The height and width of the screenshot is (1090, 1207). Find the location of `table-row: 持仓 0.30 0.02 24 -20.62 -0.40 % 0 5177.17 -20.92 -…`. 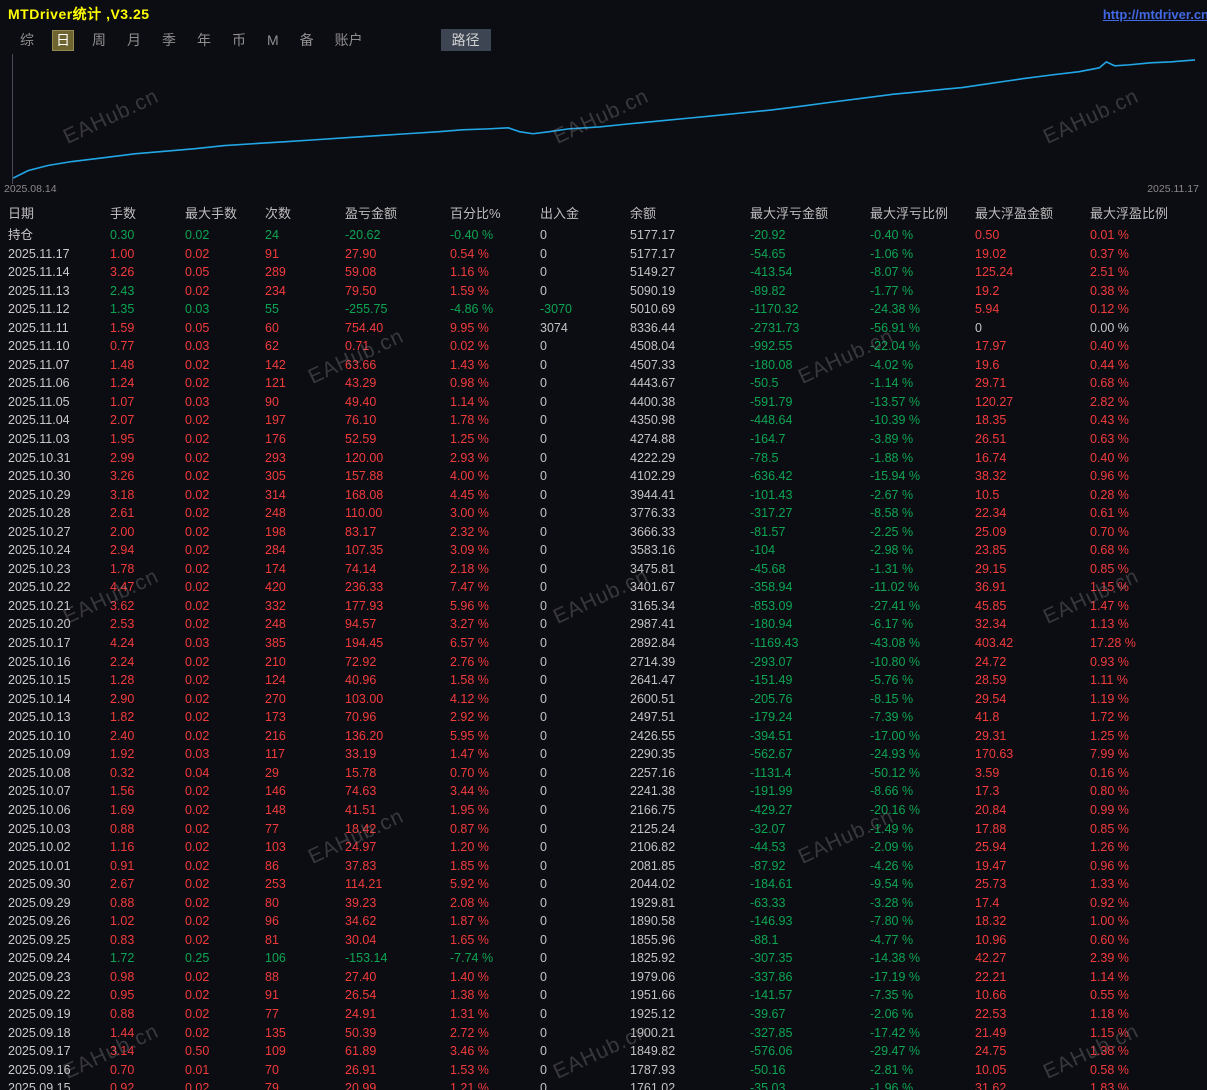

table-row: 持仓 0.30 0.02 24 -20.62 -0.40 % 0 5177.17 -20.92 -… is located at coordinates (603, 235).